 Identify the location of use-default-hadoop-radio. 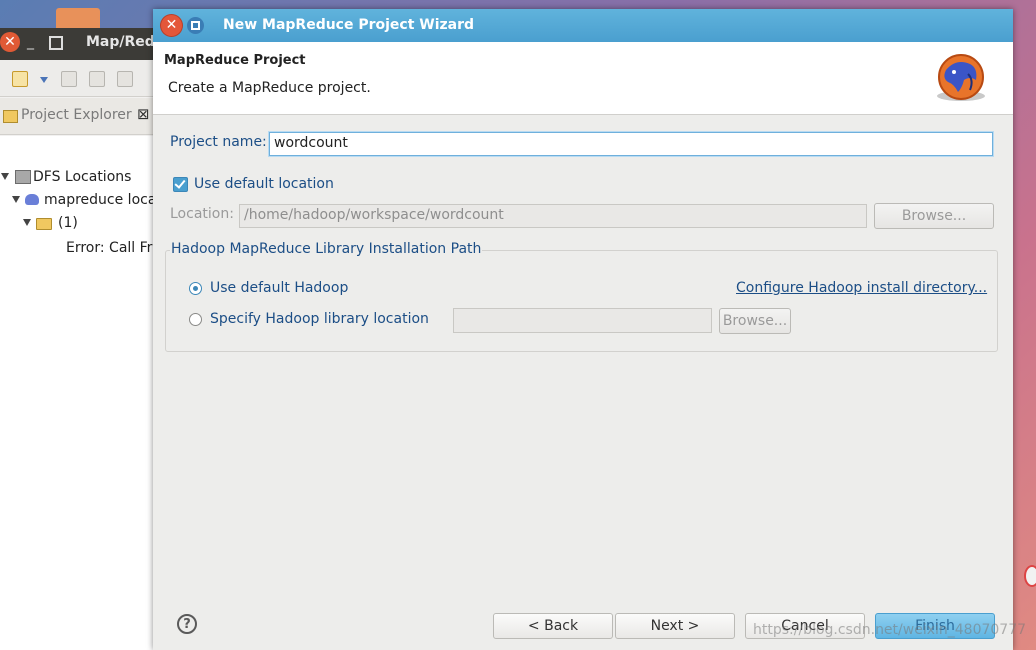
(195, 288).